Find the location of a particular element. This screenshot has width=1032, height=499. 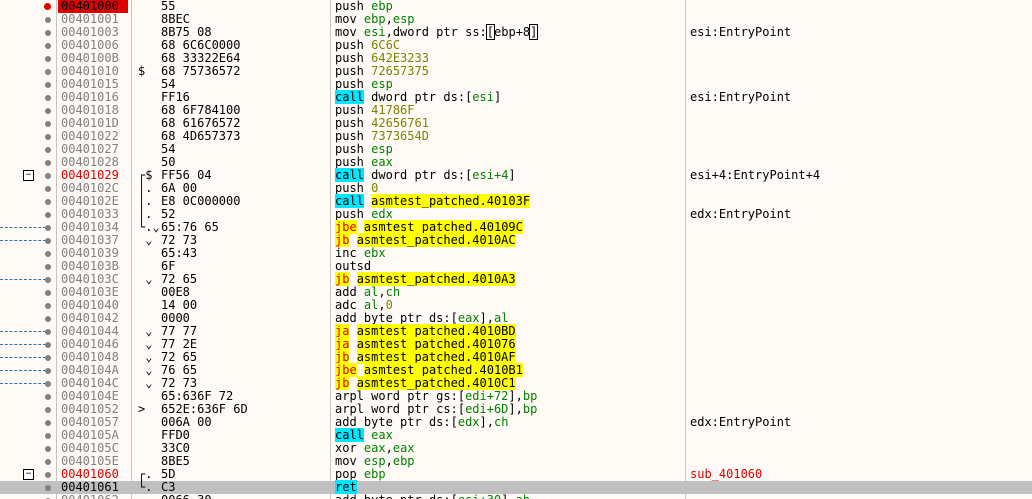

instruction-row: 0040103C ⌄ 72 65 jb asmtest_patched.4010A3 is located at coordinates (516, 279).